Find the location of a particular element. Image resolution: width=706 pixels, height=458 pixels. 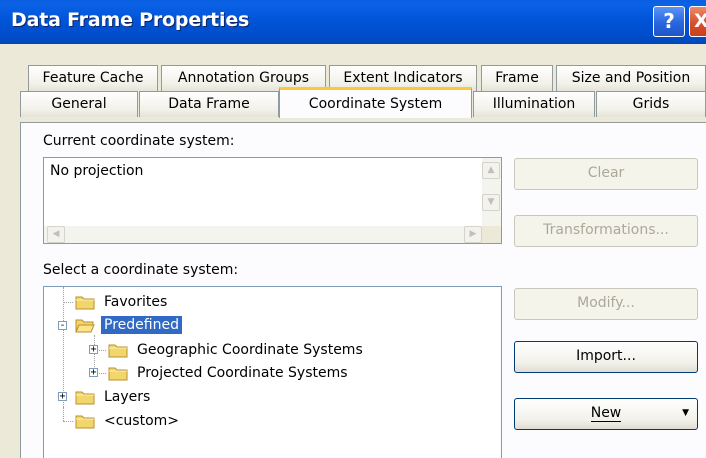

new-button-label: New is located at coordinates (606, 413).